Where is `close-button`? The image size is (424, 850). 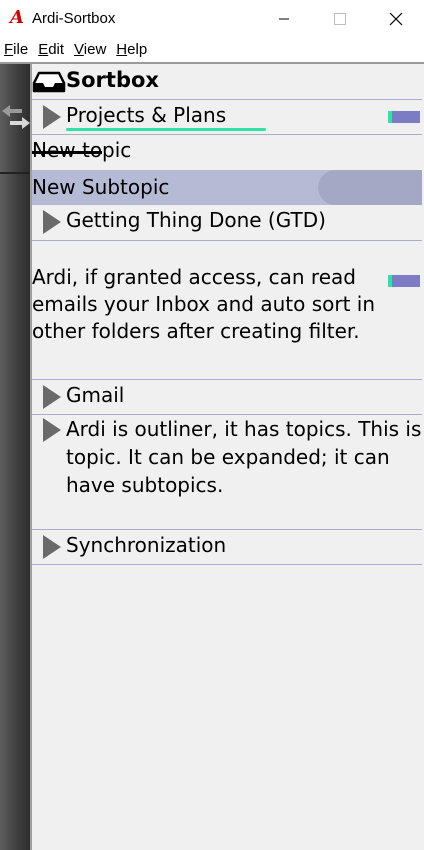 close-button is located at coordinates (396, 19).